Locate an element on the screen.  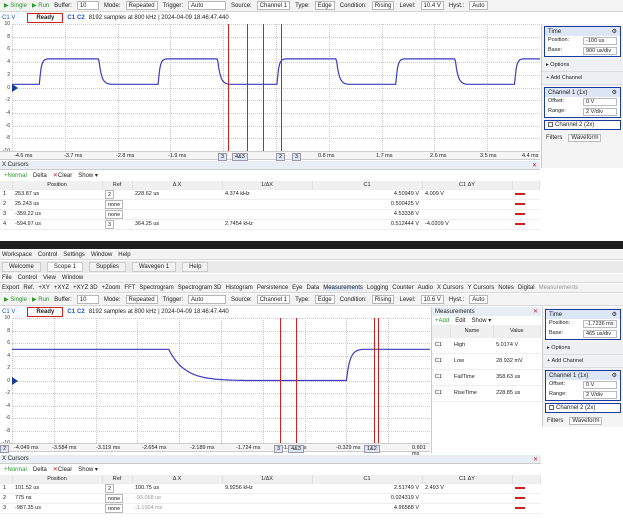
app-tab: Wavegen 1 is located at coordinates (154, 267).